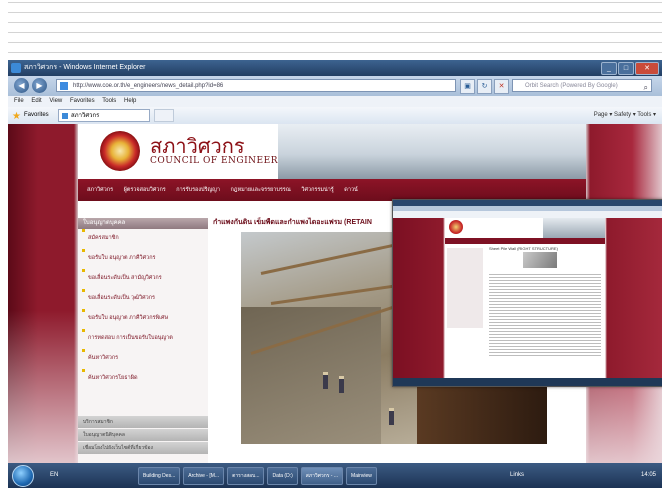 This screenshot has height=488, width=670. Describe the element at coordinates (517, 475) in the screenshot. I see `links-toolbar: Links` at that location.